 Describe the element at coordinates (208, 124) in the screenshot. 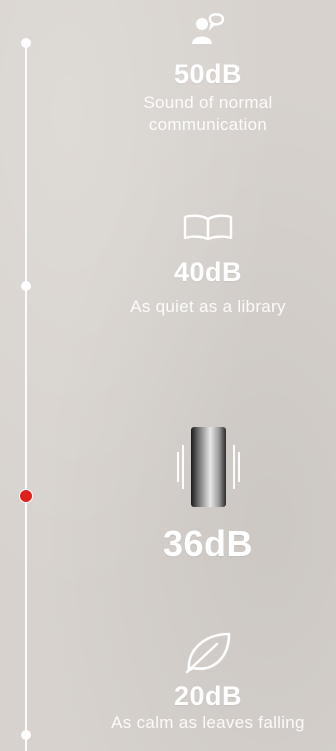

I see `description-line: communication` at that location.